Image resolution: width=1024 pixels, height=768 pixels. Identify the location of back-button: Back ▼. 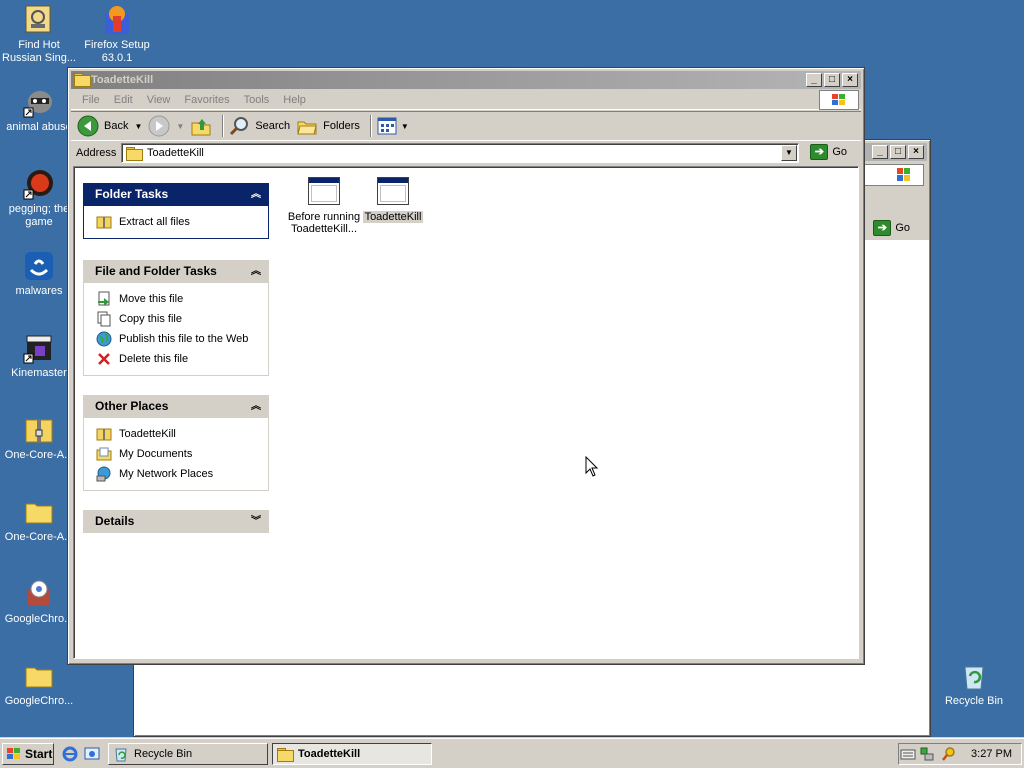
(109, 126).